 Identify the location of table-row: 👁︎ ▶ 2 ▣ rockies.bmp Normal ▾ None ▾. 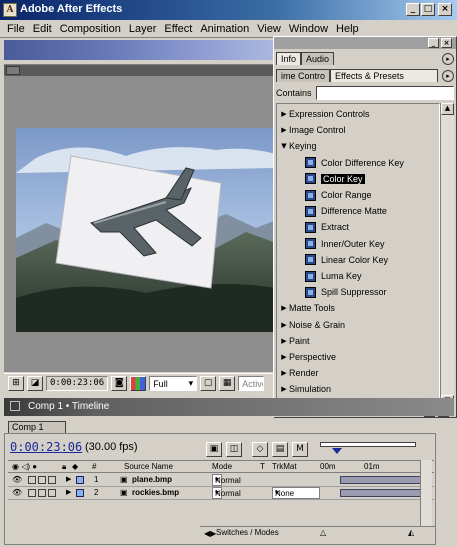
(221, 493).